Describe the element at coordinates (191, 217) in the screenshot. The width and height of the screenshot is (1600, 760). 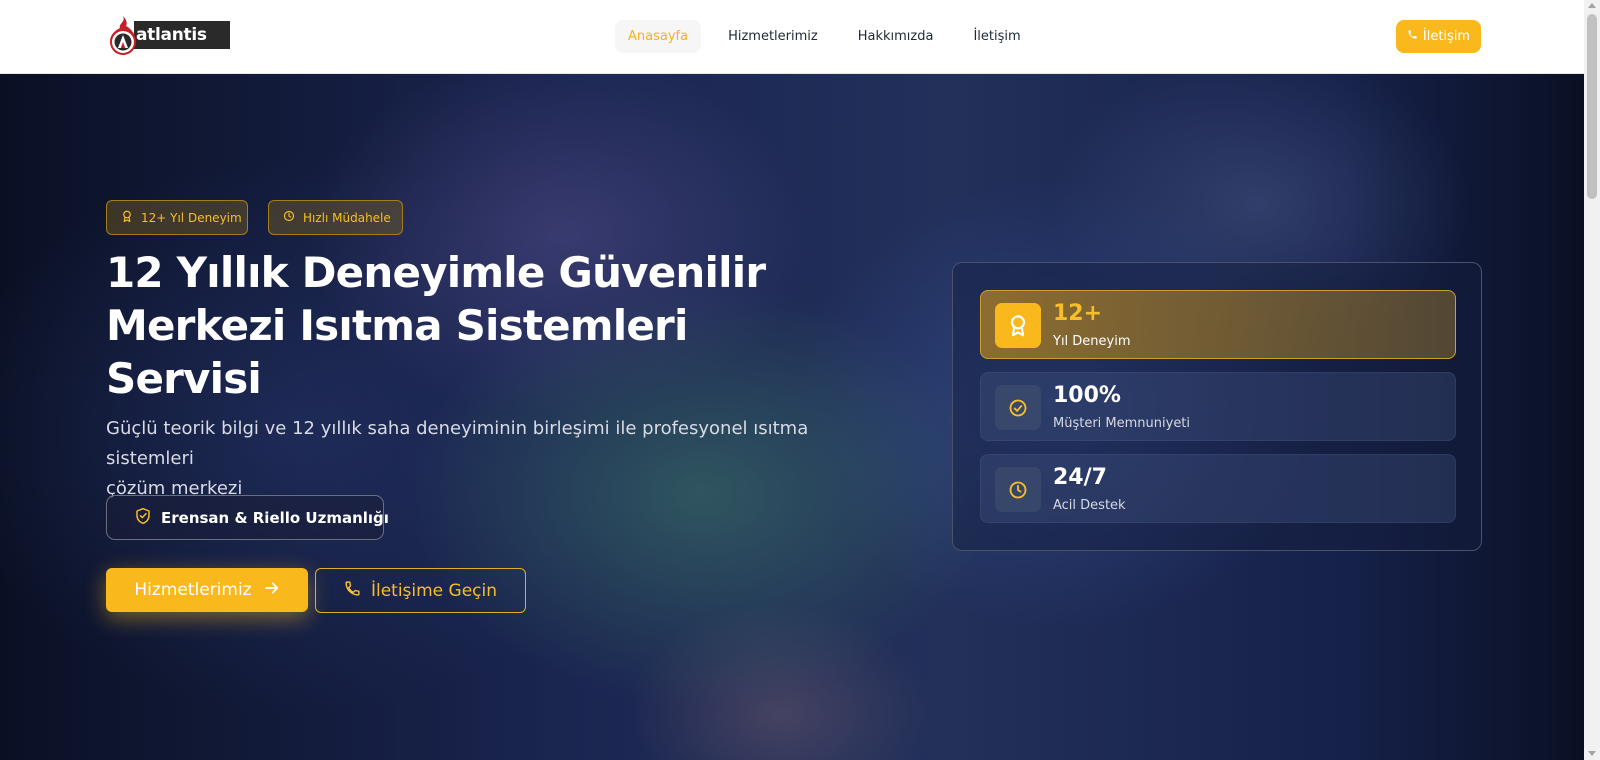
I see `pill-experience-label: 12+ Yıl Deneyim` at that location.